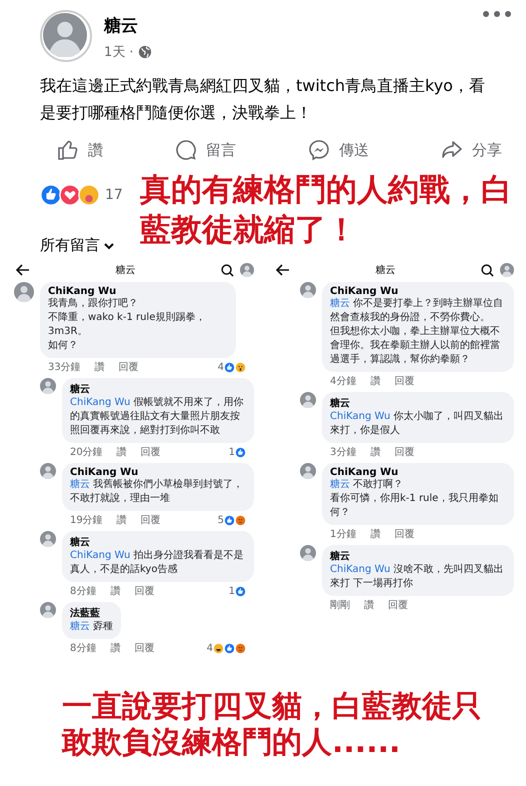 The image size is (526, 786). What do you see at coordinates (86, 520) in the screenshot?
I see `comment-time: 19分鐘` at bounding box center [86, 520].